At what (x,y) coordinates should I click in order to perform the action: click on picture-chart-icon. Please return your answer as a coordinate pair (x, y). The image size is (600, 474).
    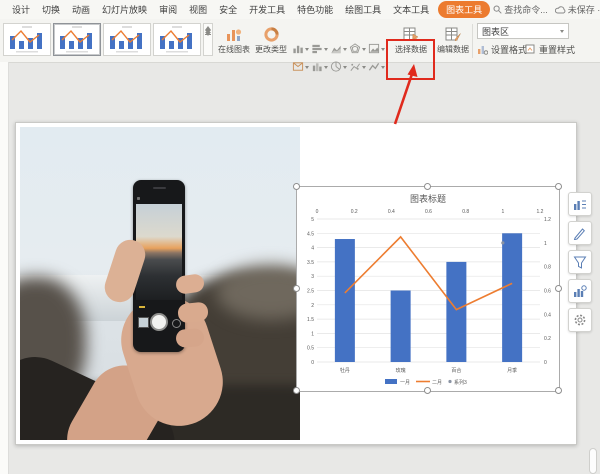
    Looking at the image, I should click on (374, 48).